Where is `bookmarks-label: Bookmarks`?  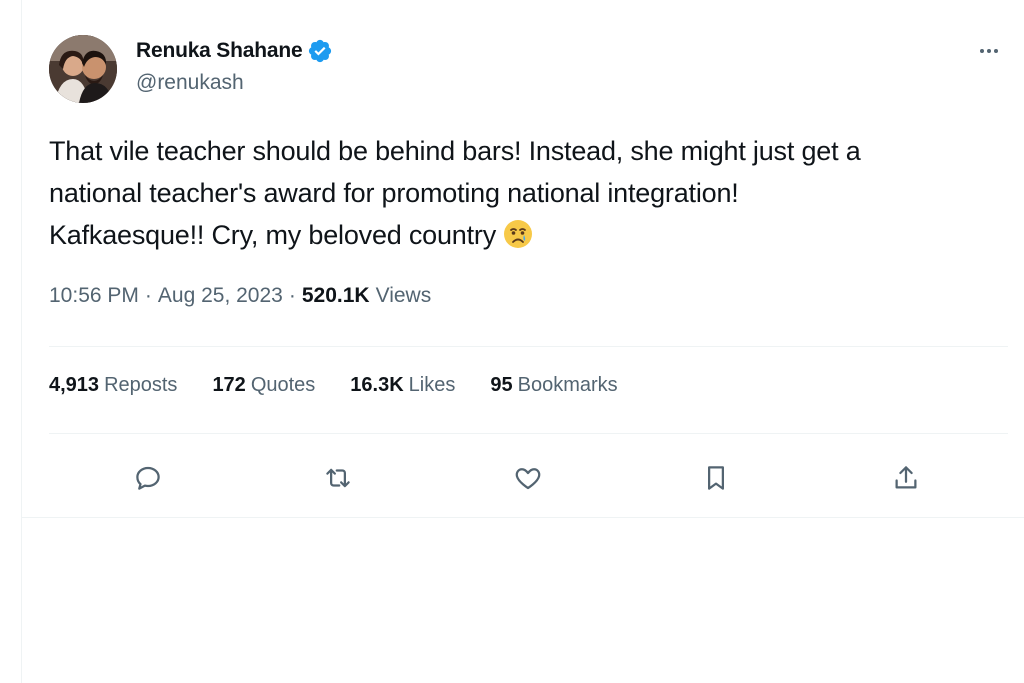 bookmarks-label: Bookmarks is located at coordinates (567, 385).